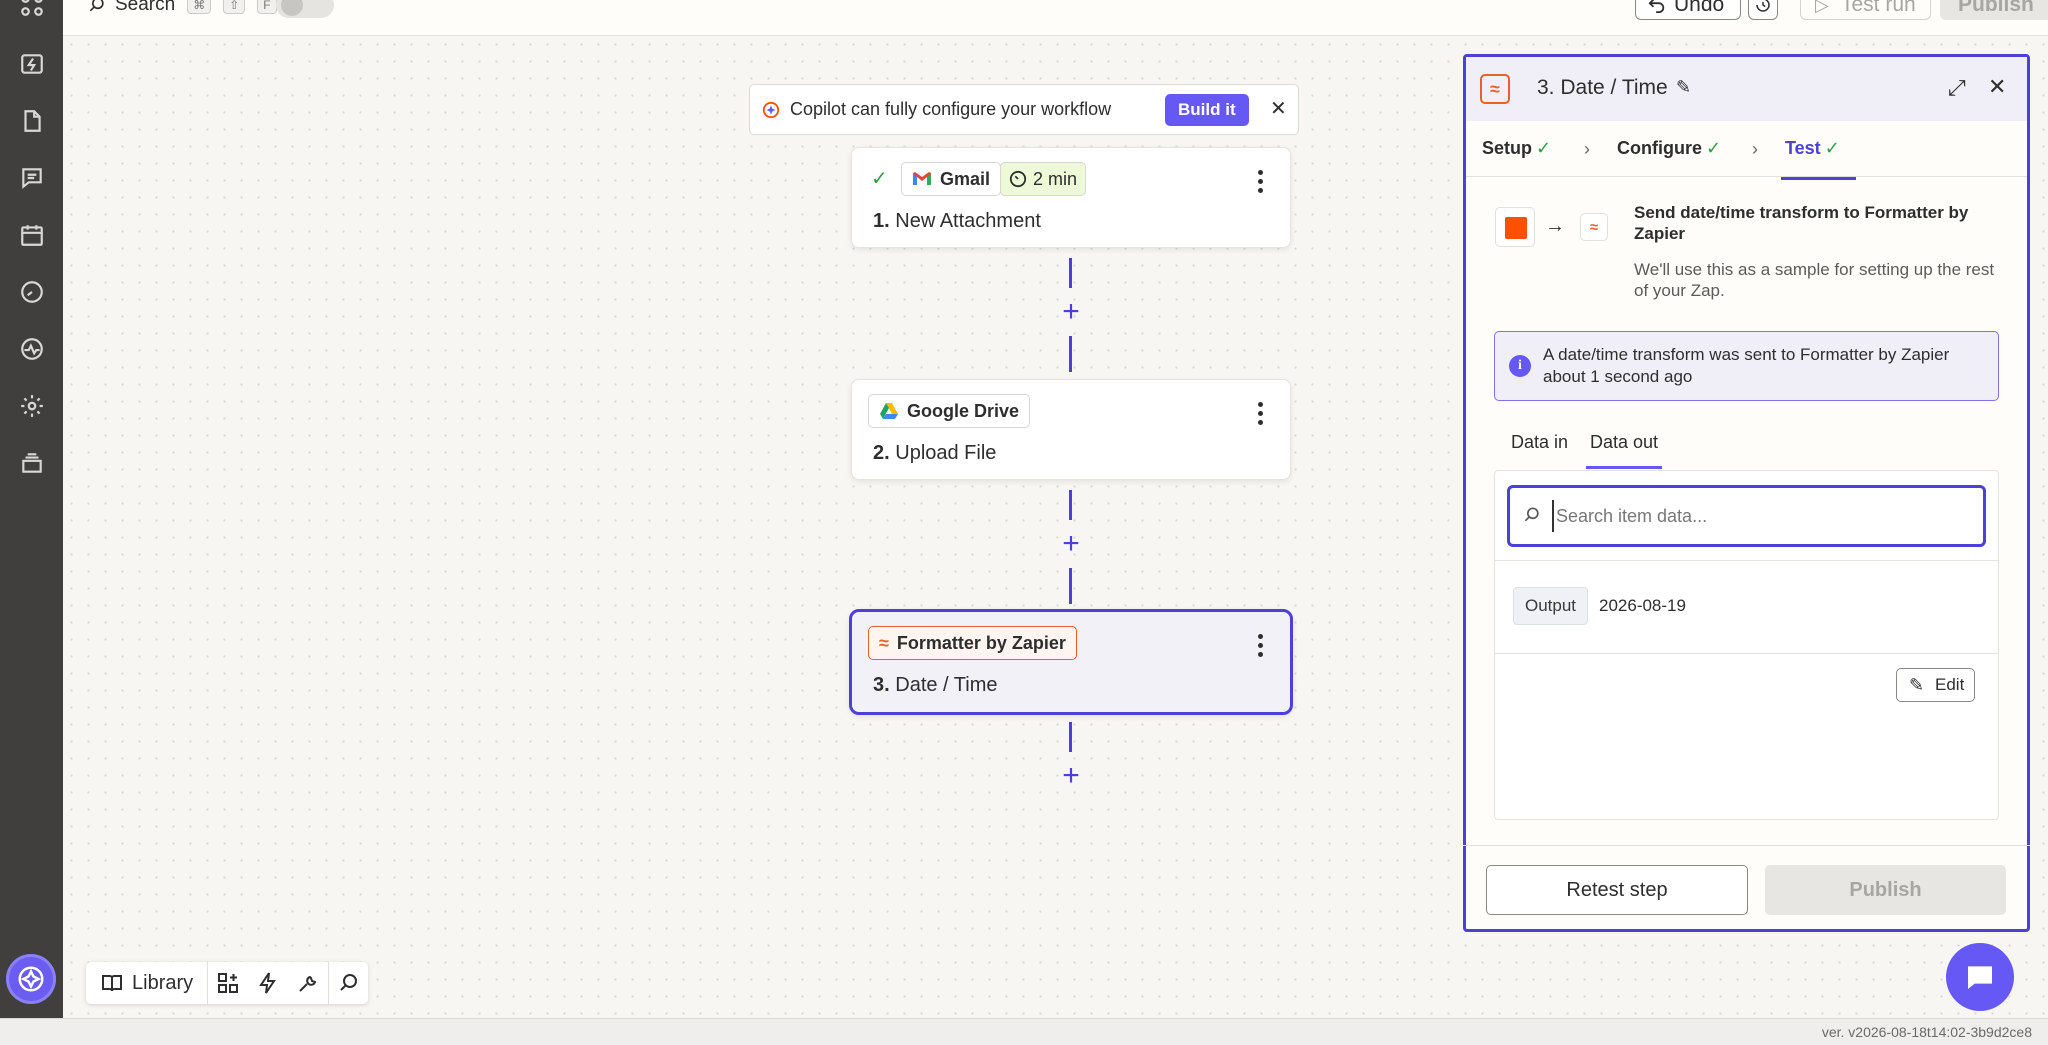 The image size is (2048, 1045). What do you see at coordinates (1071, 662) in the screenshot?
I see `step-card-formatter: ≈ Formatter by Zapier 3. Date / Time` at bounding box center [1071, 662].